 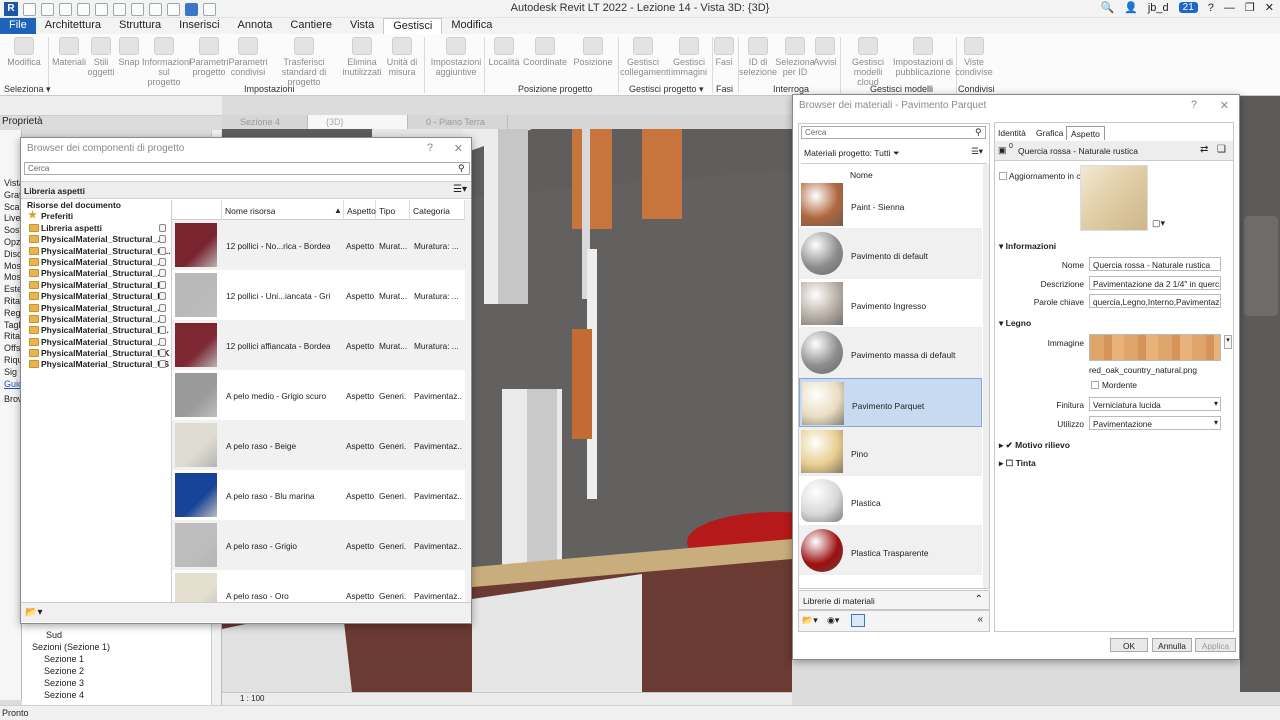 I want to click on use-dropdown: Pavimentazione, so click(x=1155, y=423).